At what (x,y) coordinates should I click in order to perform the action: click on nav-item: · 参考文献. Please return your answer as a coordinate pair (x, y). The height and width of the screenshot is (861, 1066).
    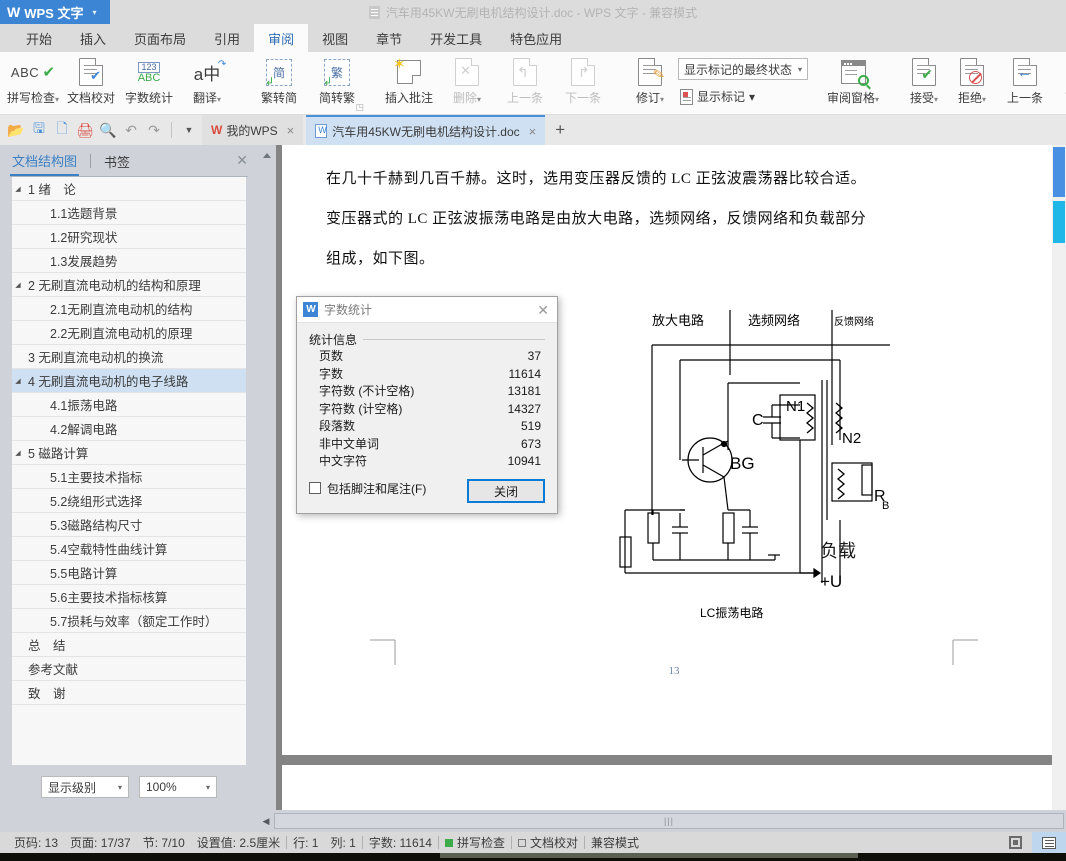
    Looking at the image, I should click on (129, 669).